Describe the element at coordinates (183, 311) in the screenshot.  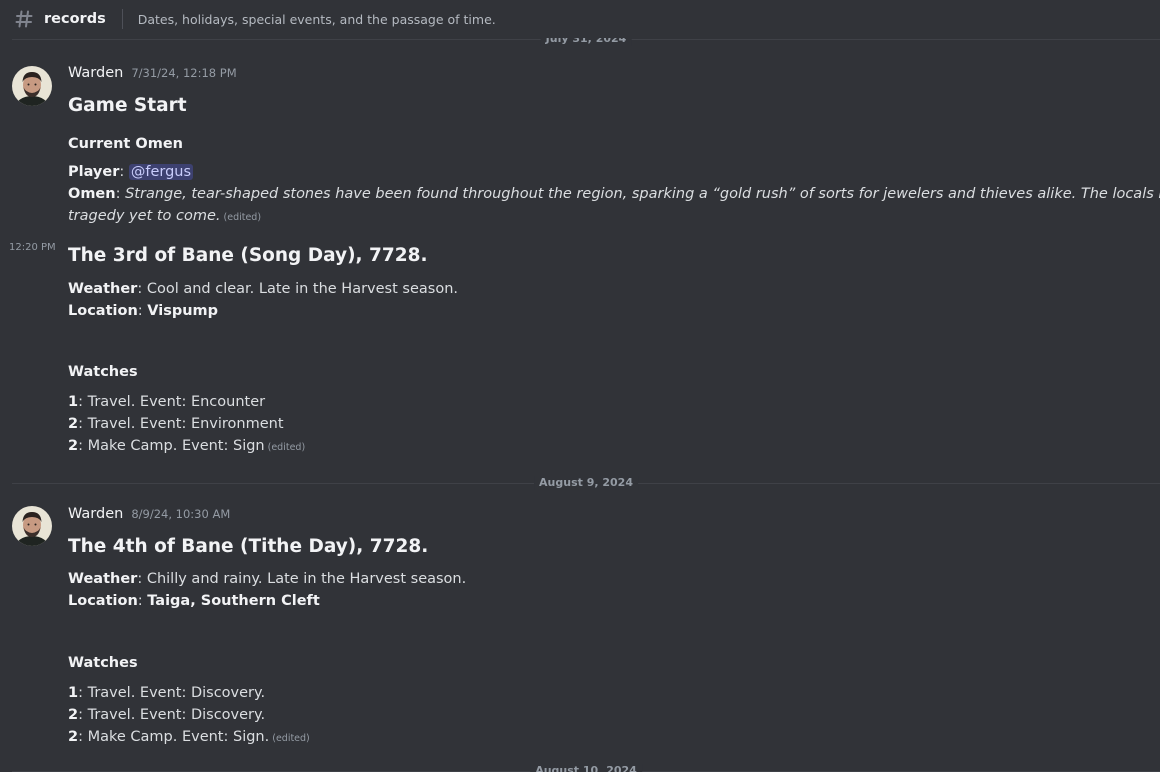
I see `location-value: Vispump` at that location.